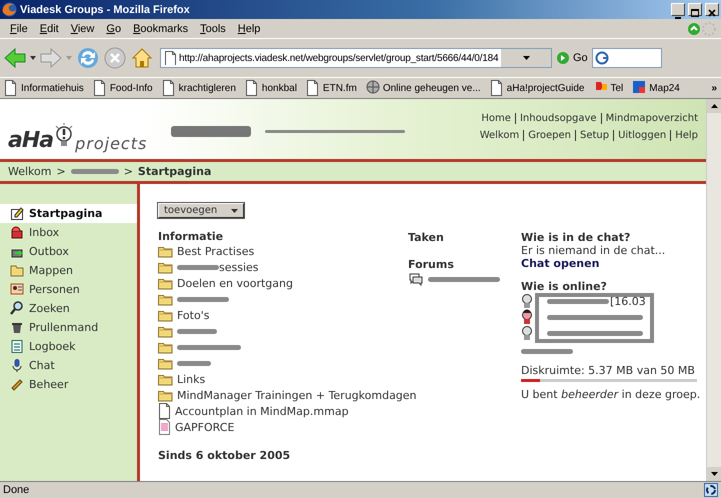  Describe the element at coordinates (601, 58) in the screenshot. I see `search-engine-icon` at that location.